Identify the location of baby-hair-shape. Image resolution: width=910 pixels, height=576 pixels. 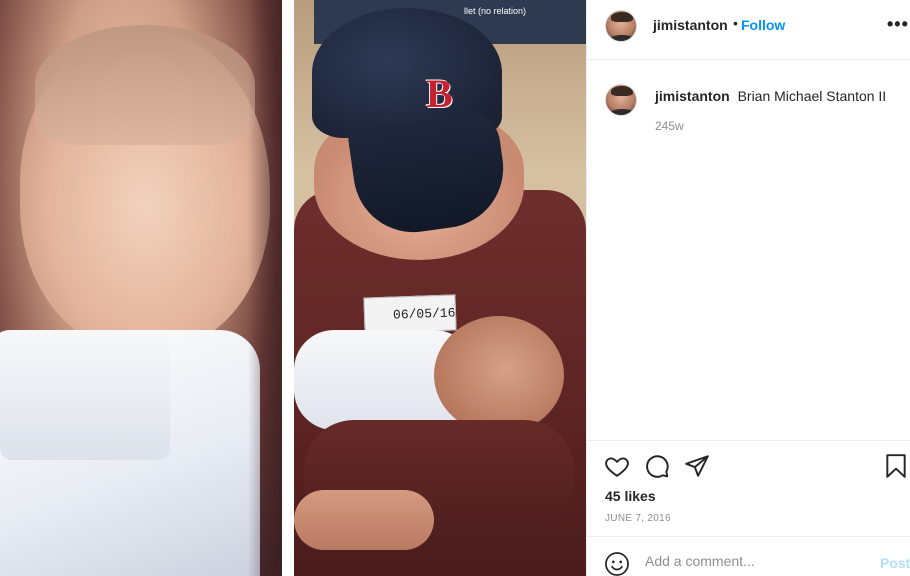
(145, 85).